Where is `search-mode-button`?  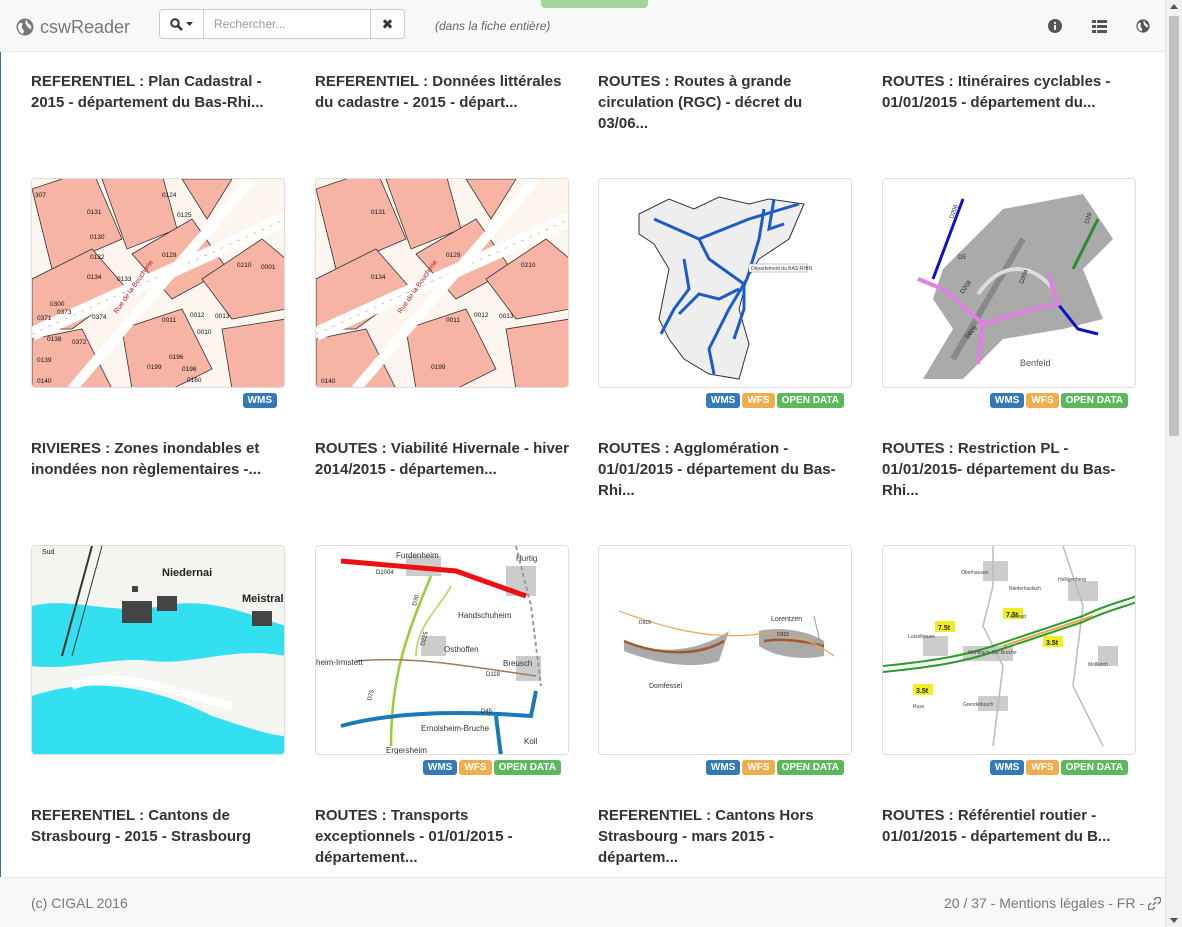
search-mode-button is located at coordinates (181, 24).